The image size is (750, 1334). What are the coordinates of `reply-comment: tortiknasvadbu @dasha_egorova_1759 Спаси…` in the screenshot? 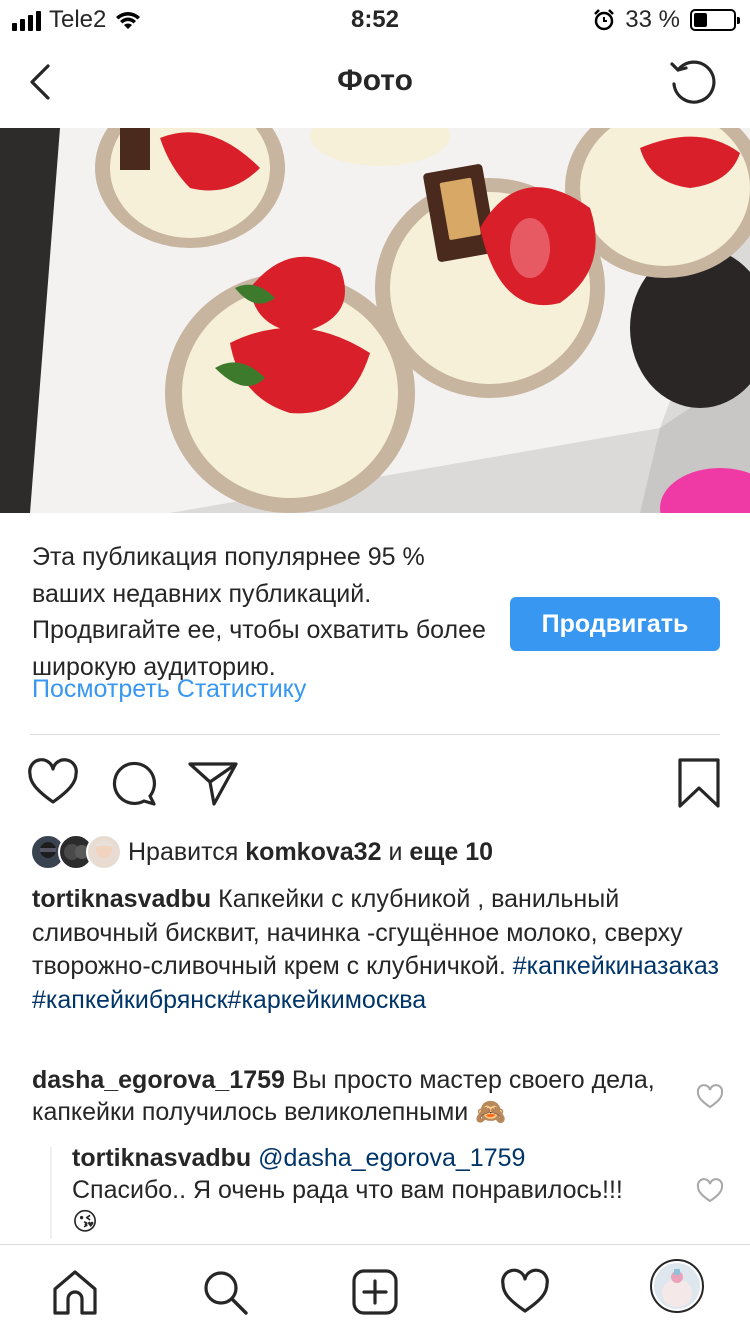 It's located at (362, 1190).